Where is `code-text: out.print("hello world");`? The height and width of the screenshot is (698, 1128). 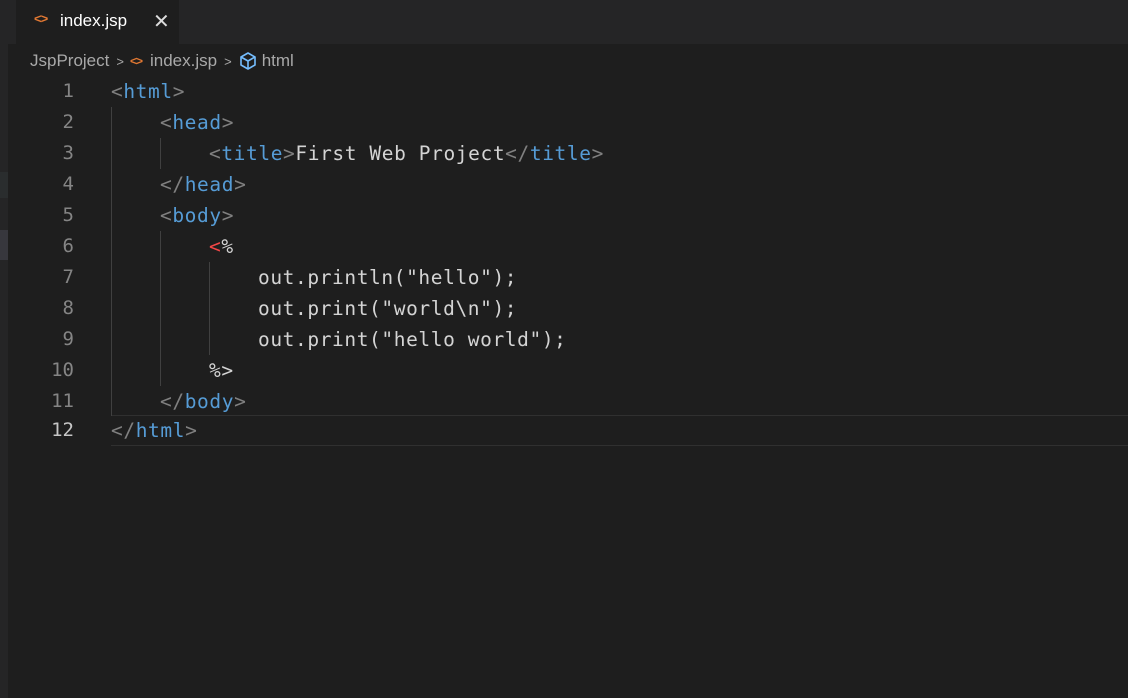 code-text: out.print("hello world"); is located at coordinates (412, 339).